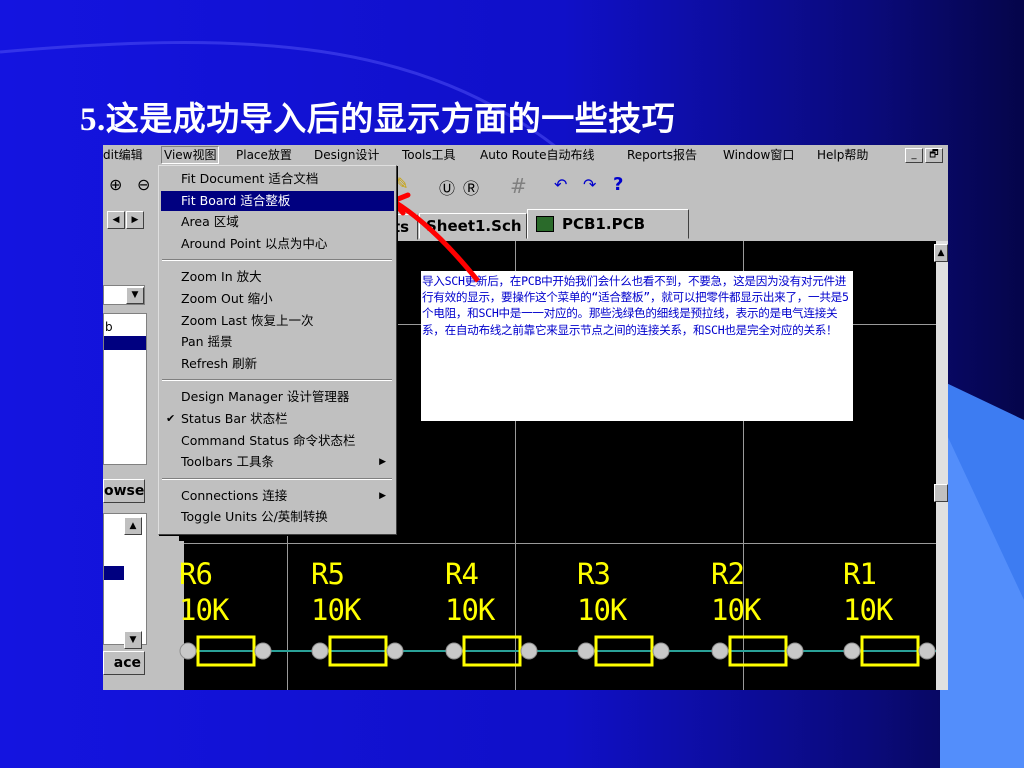 The image size is (1024, 768). What do you see at coordinates (346, 155) in the screenshot?
I see `menu-design: Design设计` at bounding box center [346, 155].